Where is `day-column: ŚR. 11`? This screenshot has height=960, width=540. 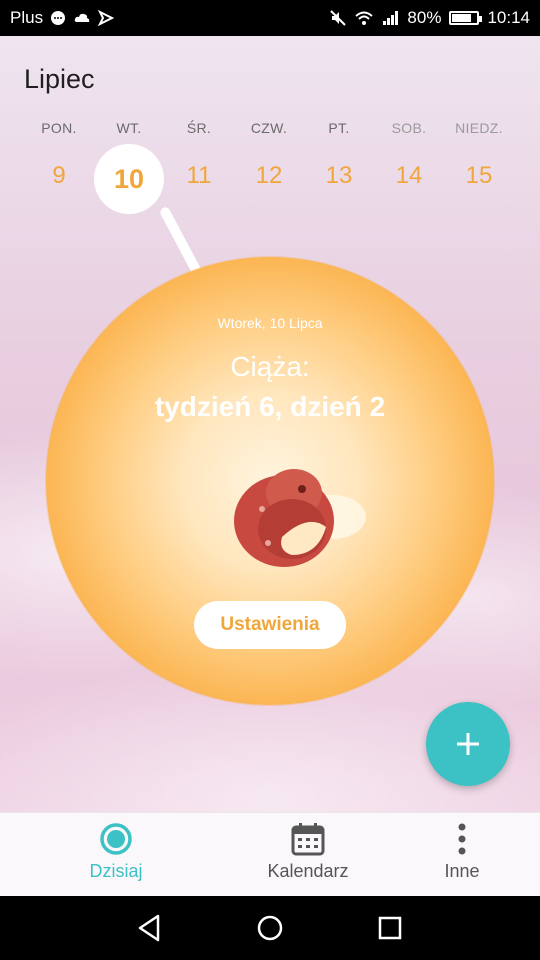 day-column: ŚR. 11 is located at coordinates (199, 155).